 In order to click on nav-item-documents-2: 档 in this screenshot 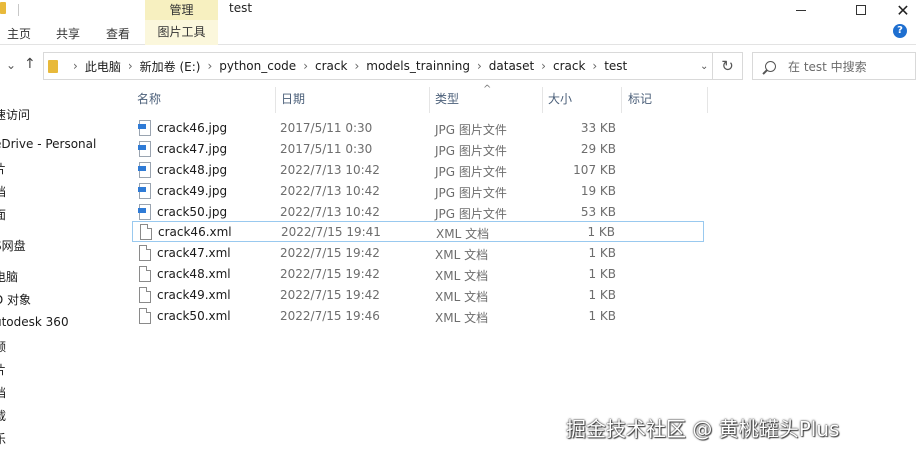, I will do `click(3, 392)`.